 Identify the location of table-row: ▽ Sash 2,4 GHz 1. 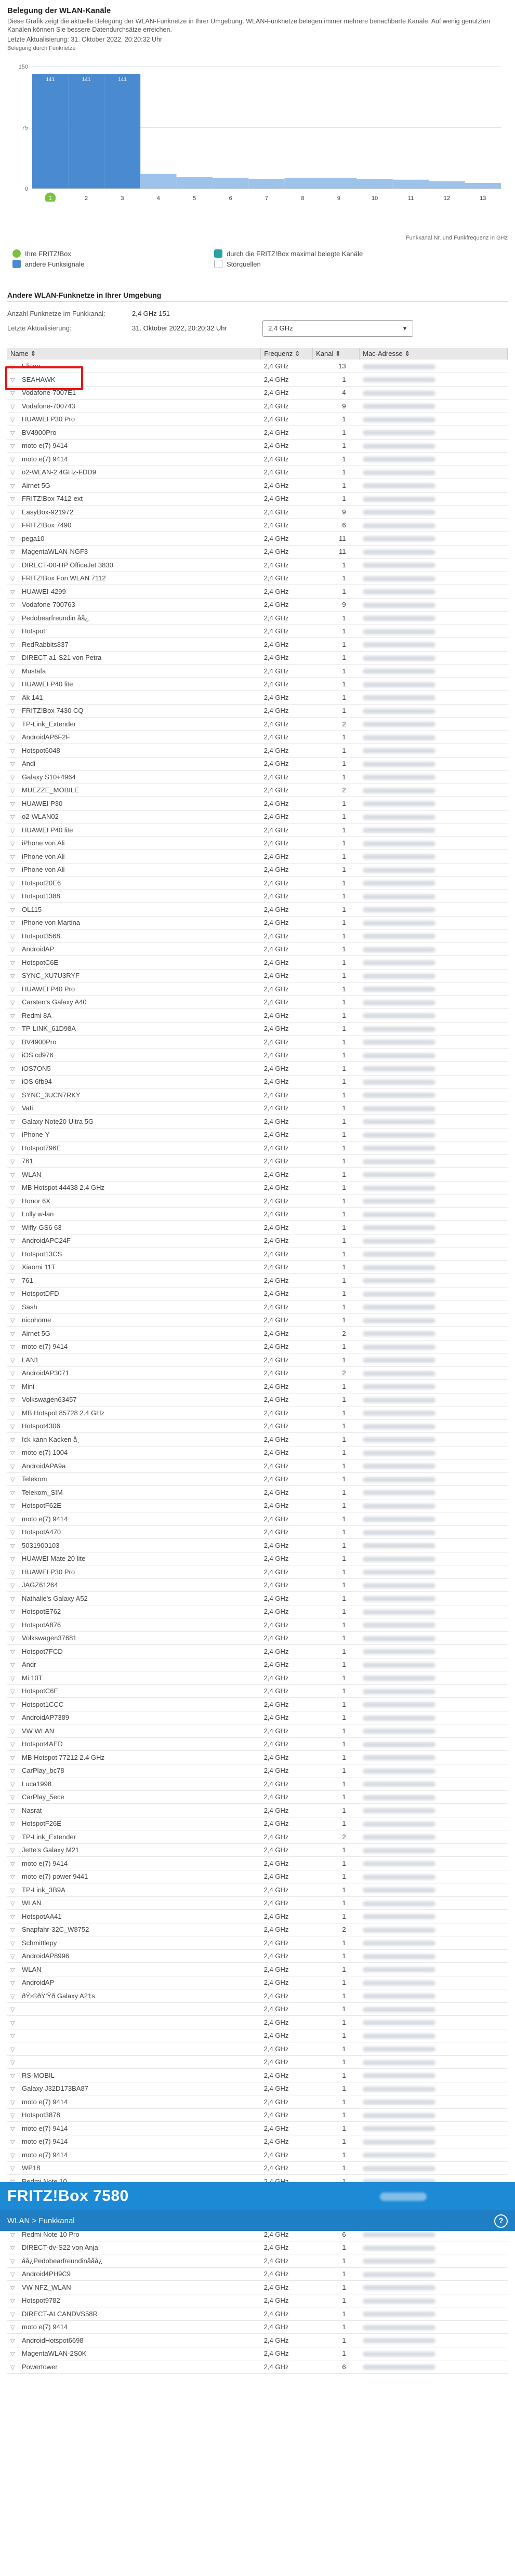
(257, 1307).